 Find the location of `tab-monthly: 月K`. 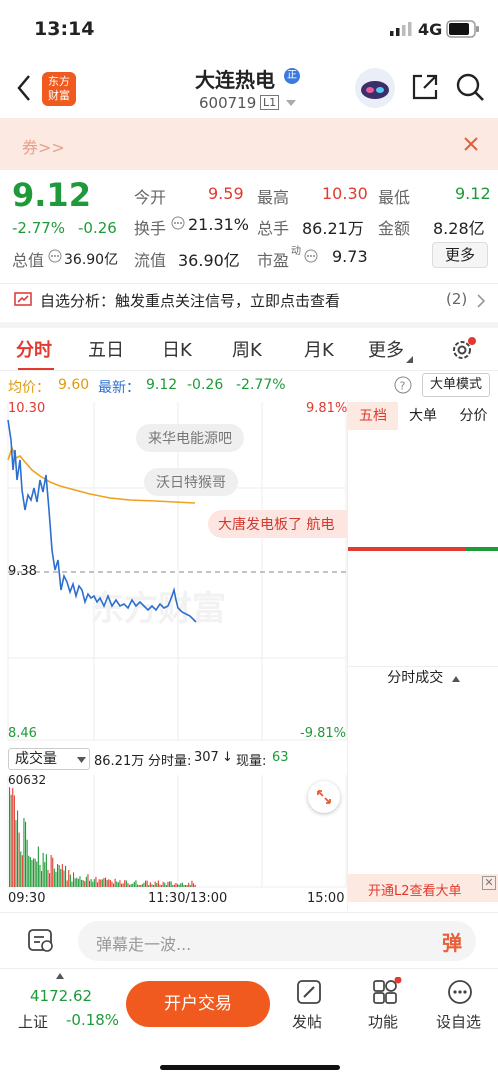

tab-monthly: 月K is located at coordinates (319, 349).